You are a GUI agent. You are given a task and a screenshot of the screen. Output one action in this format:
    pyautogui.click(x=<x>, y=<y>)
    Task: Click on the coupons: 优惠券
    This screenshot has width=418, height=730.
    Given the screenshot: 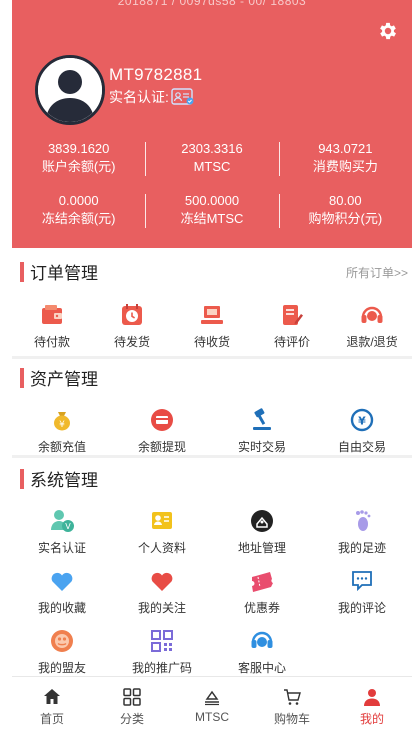 What is the action you would take?
    pyautogui.click(x=262, y=592)
    